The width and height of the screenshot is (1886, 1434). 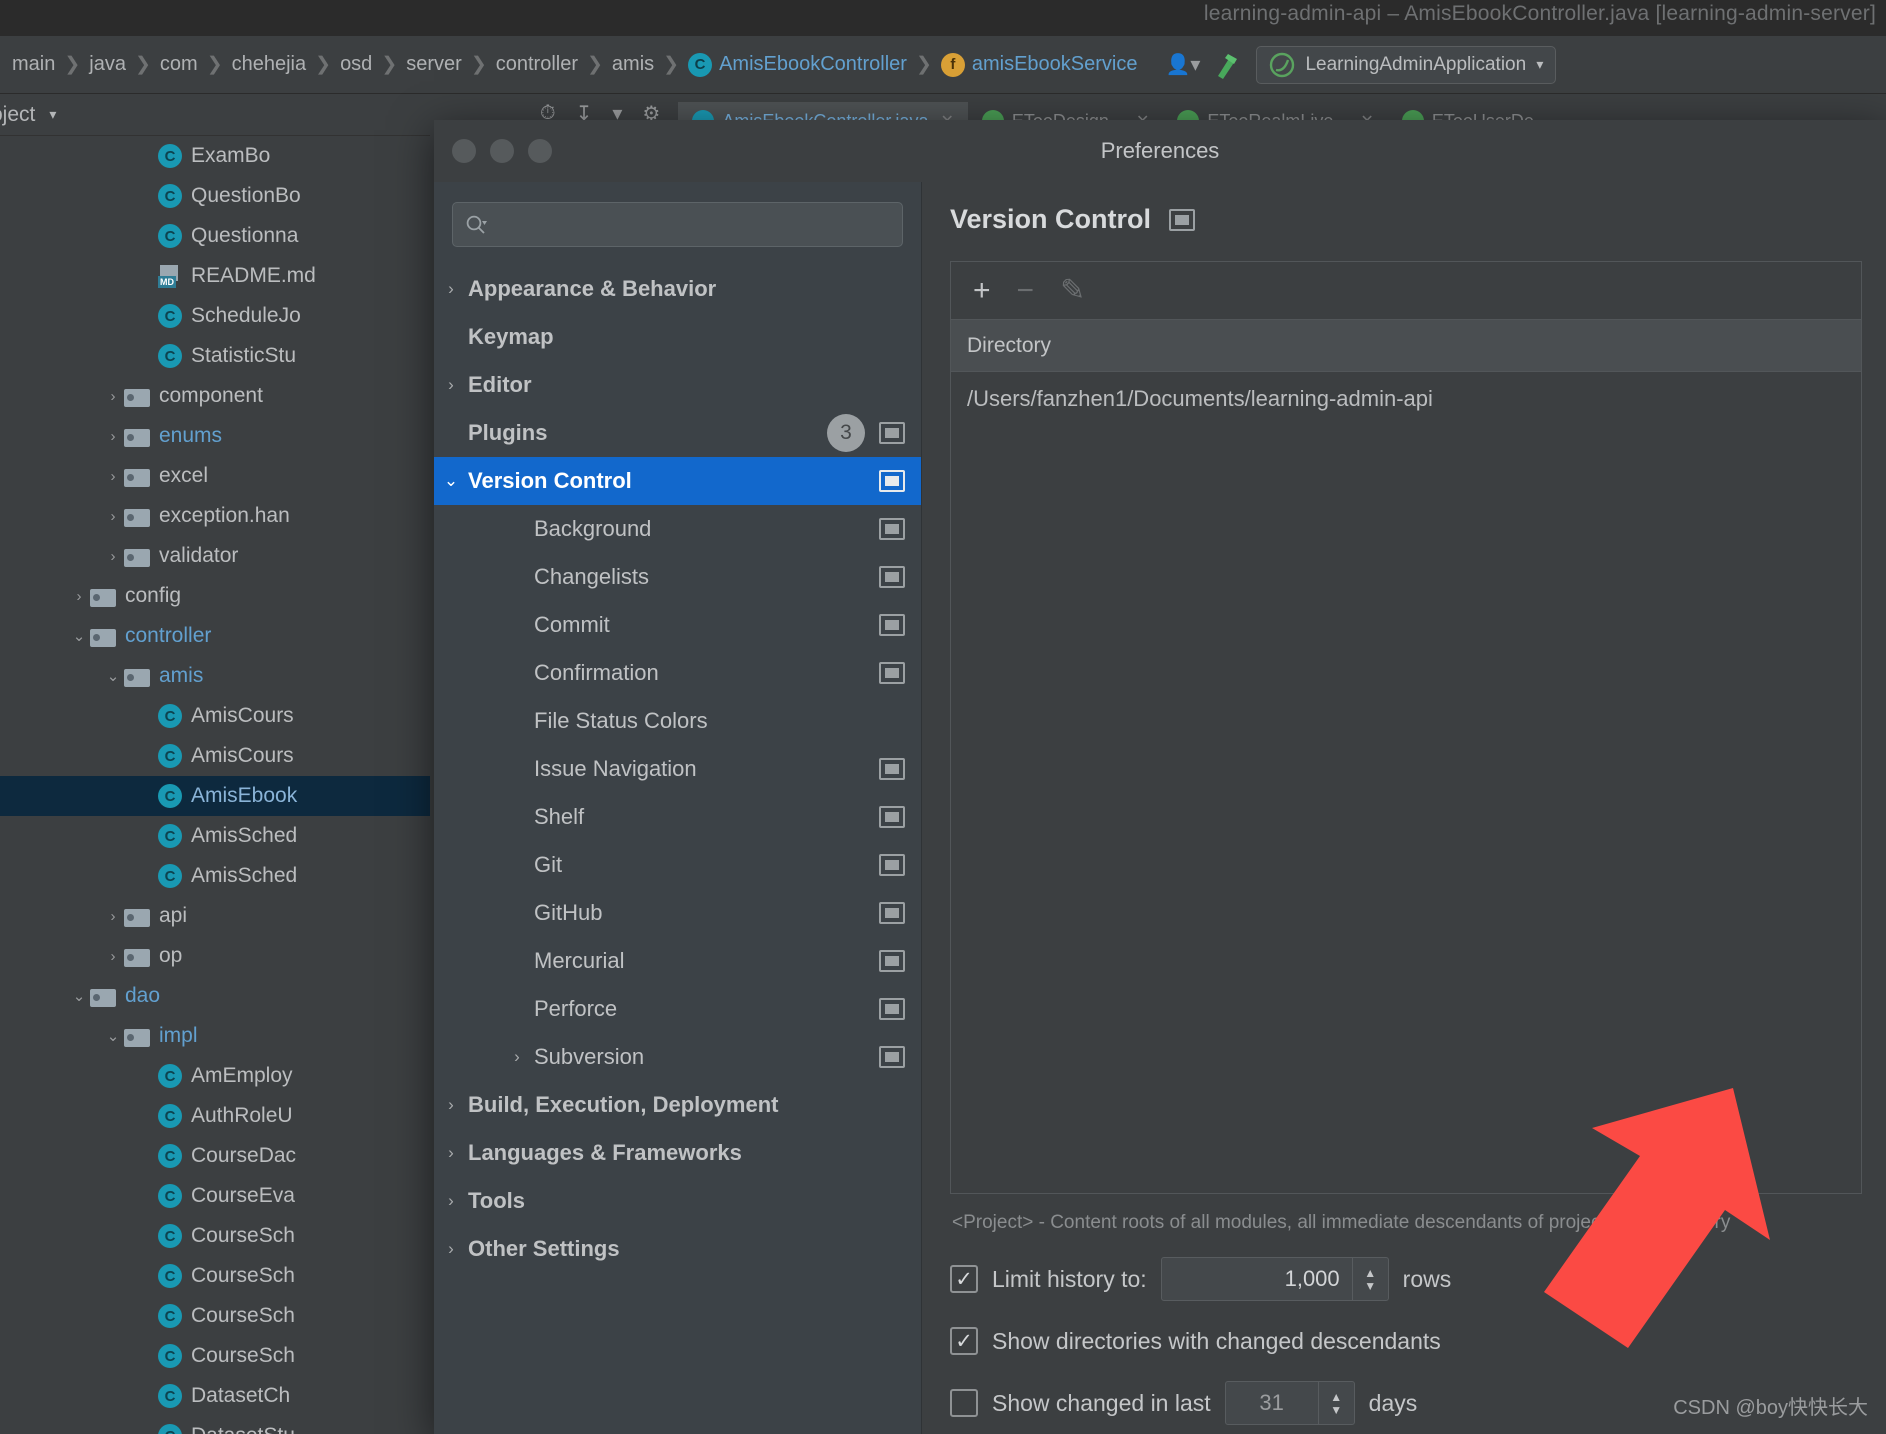 I want to click on hammer-build-icon, so click(x=1227, y=65).